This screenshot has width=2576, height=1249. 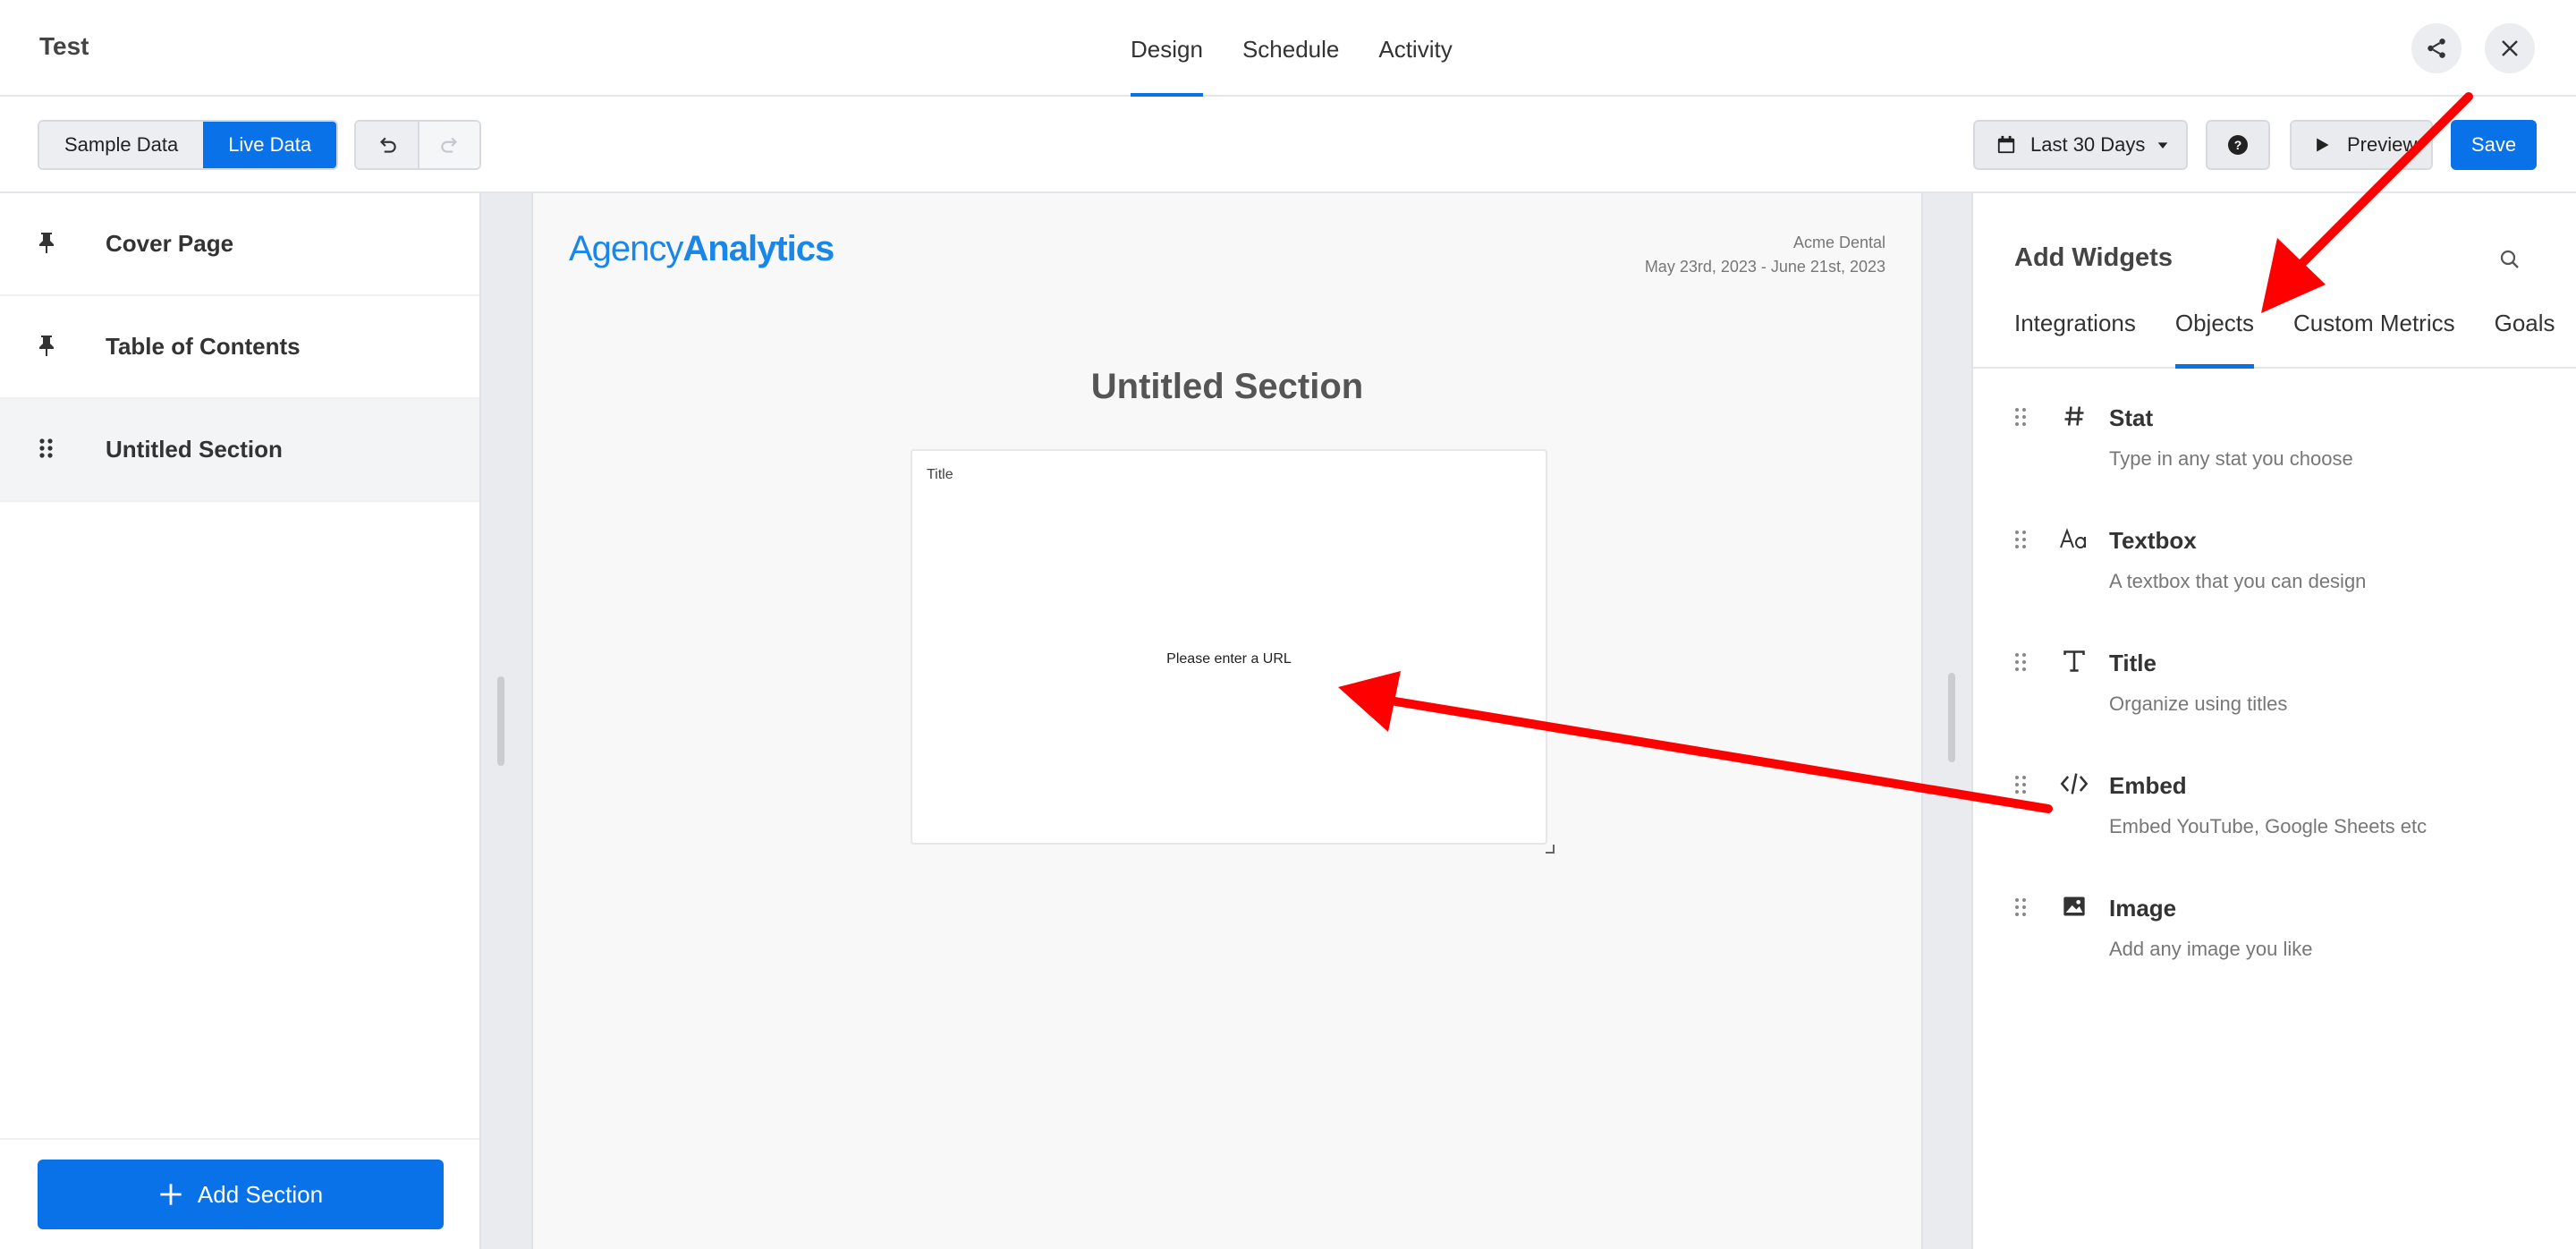 I want to click on object-name: Embed, so click(x=2148, y=786).